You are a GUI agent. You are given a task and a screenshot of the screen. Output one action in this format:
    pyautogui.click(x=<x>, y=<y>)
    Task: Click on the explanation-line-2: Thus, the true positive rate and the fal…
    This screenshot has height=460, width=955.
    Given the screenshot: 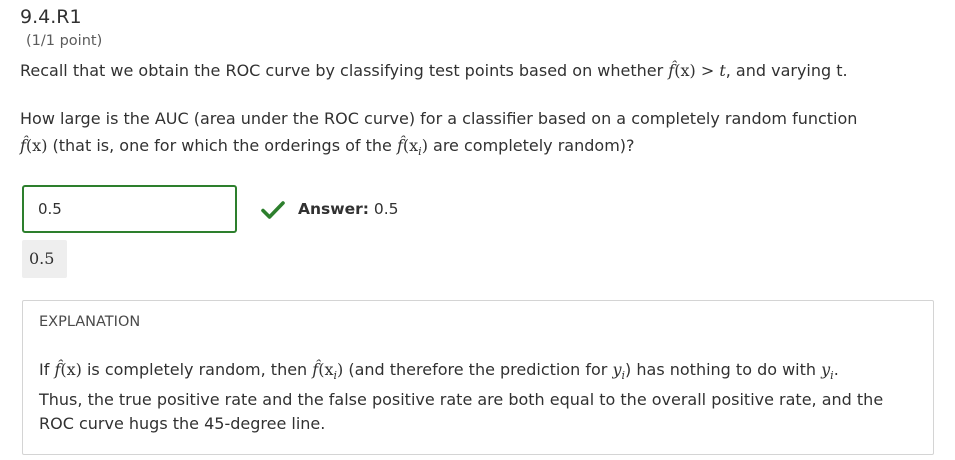 What is the action you would take?
    pyautogui.click(x=461, y=400)
    